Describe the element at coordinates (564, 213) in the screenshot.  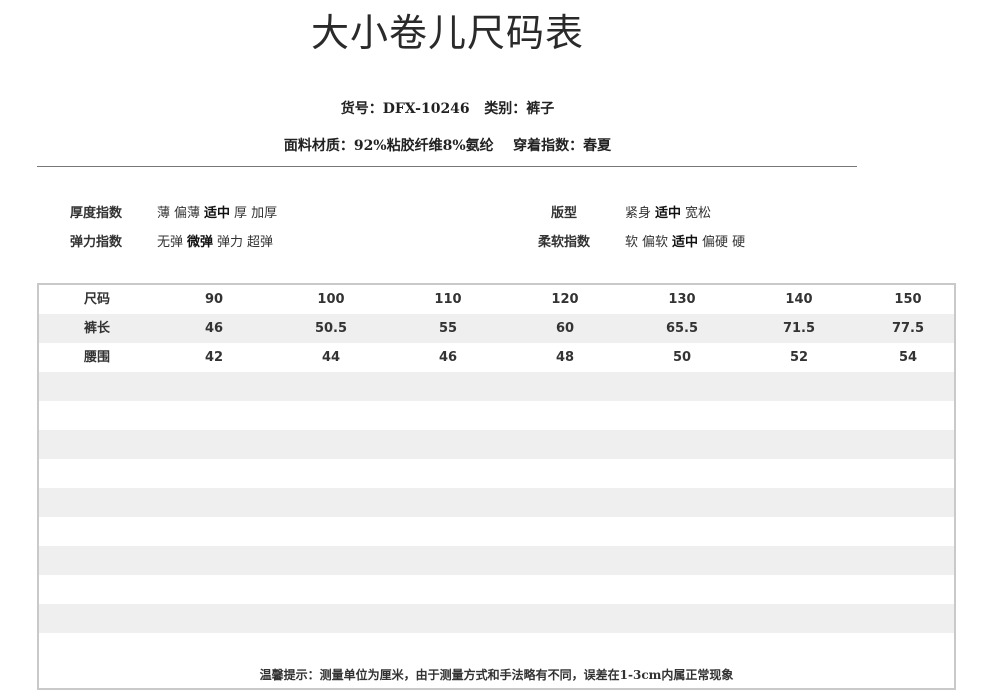
I see `attribute-label: 版型` at that location.